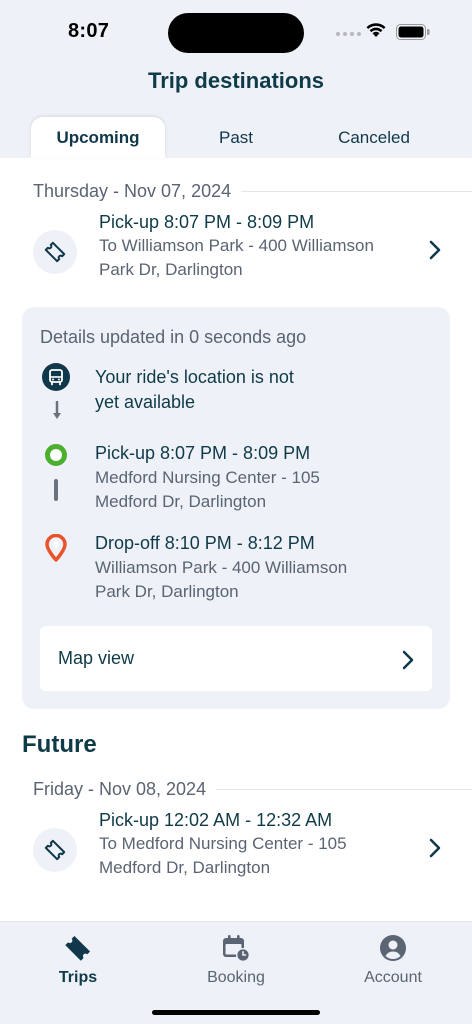 This screenshot has width=472, height=1024. What do you see at coordinates (393, 977) in the screenshot?
I see `tabbar-account-label: Account` at bounding box center [393, 977].